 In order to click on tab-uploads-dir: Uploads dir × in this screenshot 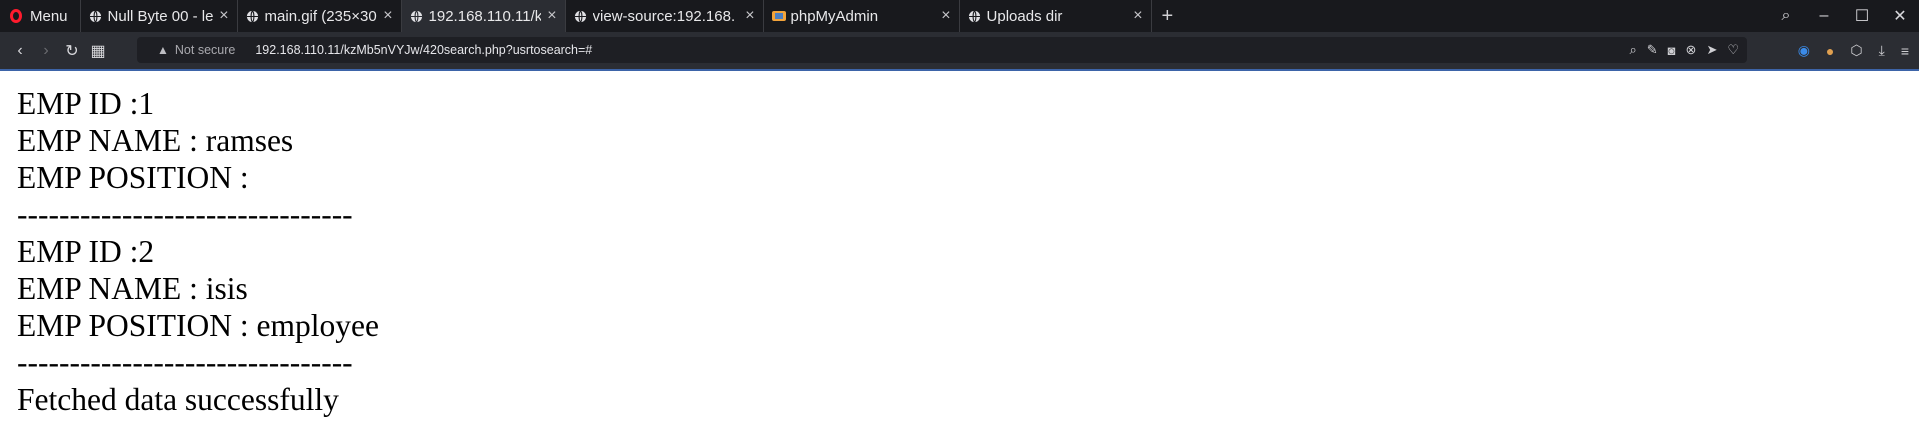, I will do `click(1054, 16)`.